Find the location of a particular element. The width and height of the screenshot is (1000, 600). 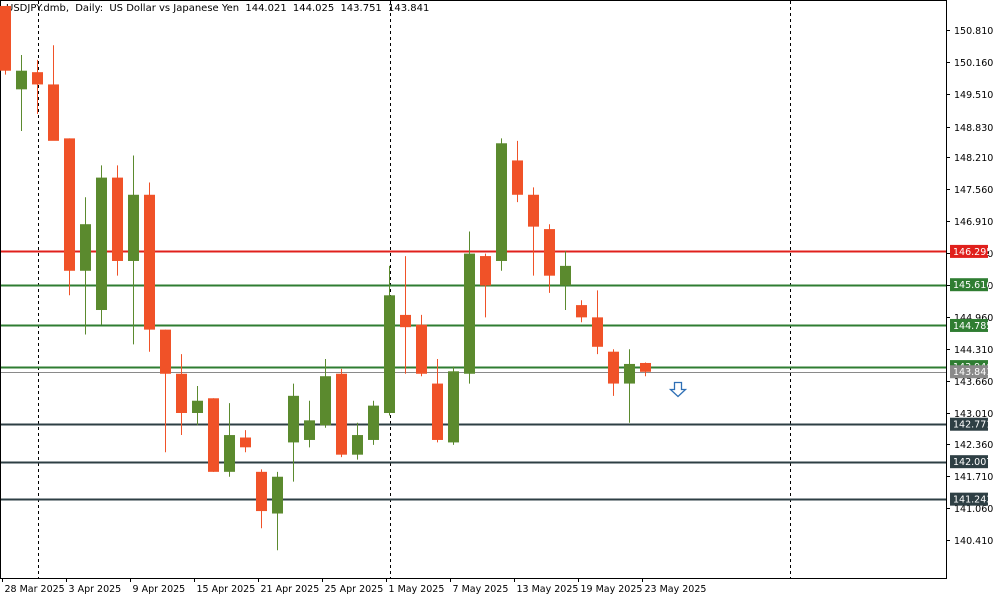

level-label: 143.841 is located at coordinates (972, 372).